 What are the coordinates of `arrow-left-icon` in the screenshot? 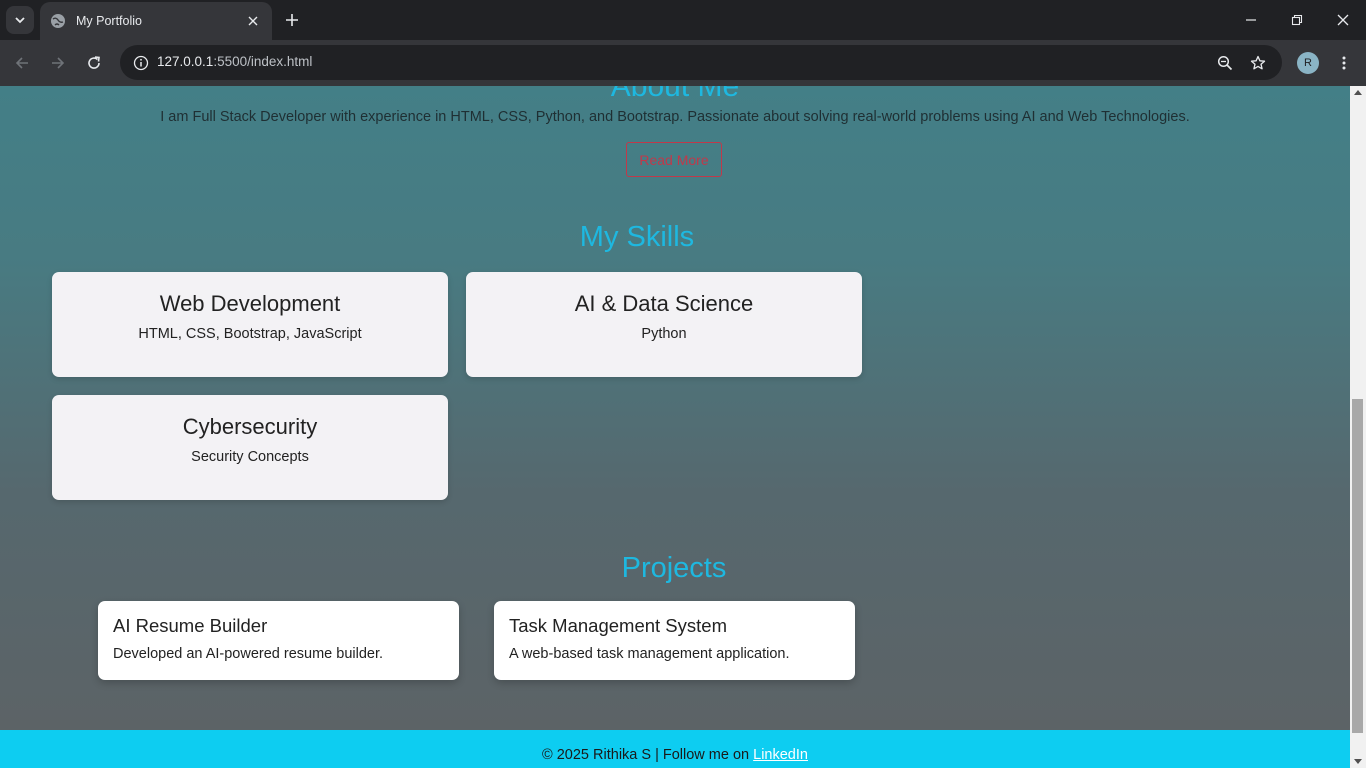 It's located at (21, 63).